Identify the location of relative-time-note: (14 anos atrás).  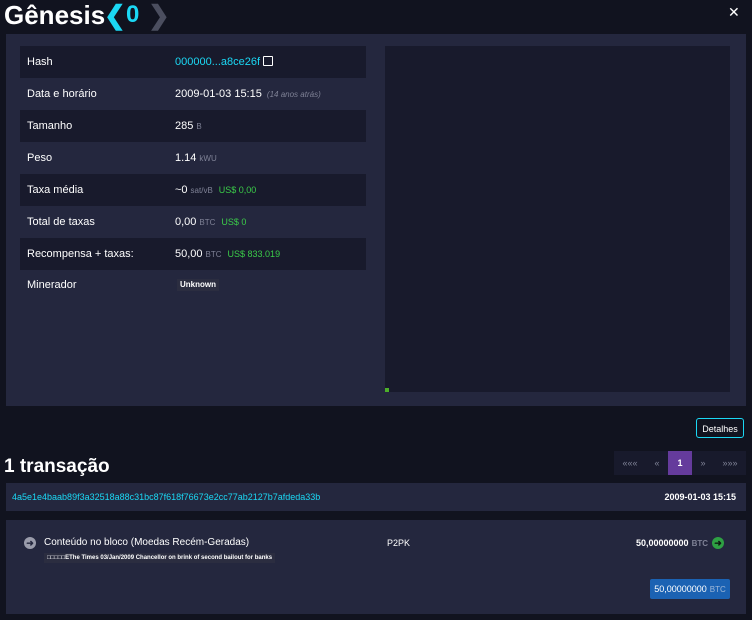
(293, 94).